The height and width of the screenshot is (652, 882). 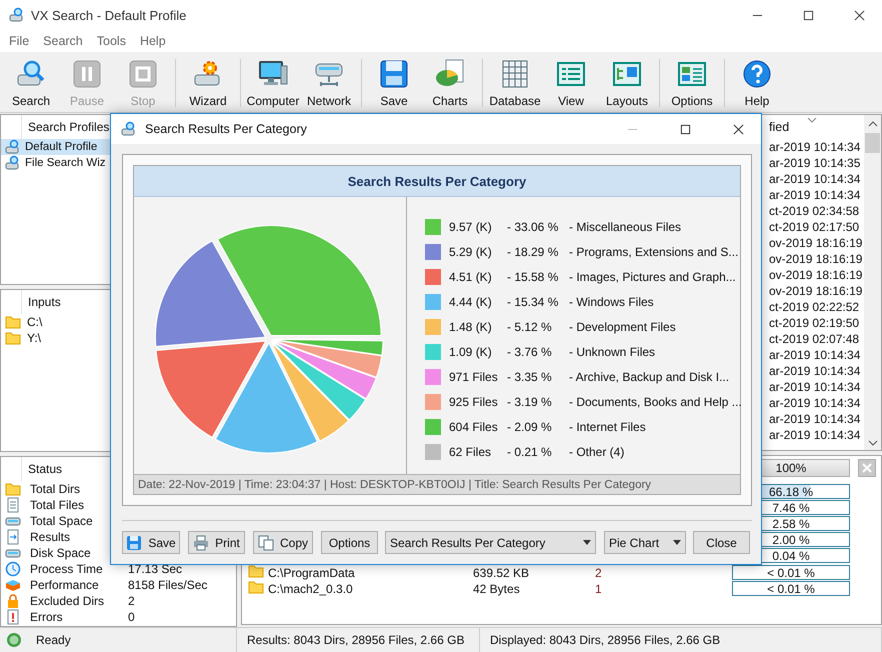 I want to click on dropdown: Pie Chart, so click(x=645, y=542).